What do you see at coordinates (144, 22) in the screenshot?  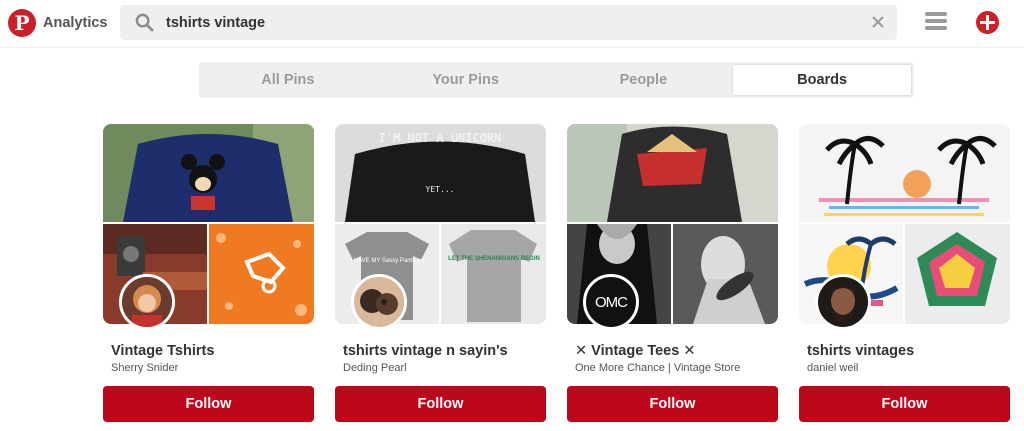 I see `search-icon` at bounding box center [144, 22].